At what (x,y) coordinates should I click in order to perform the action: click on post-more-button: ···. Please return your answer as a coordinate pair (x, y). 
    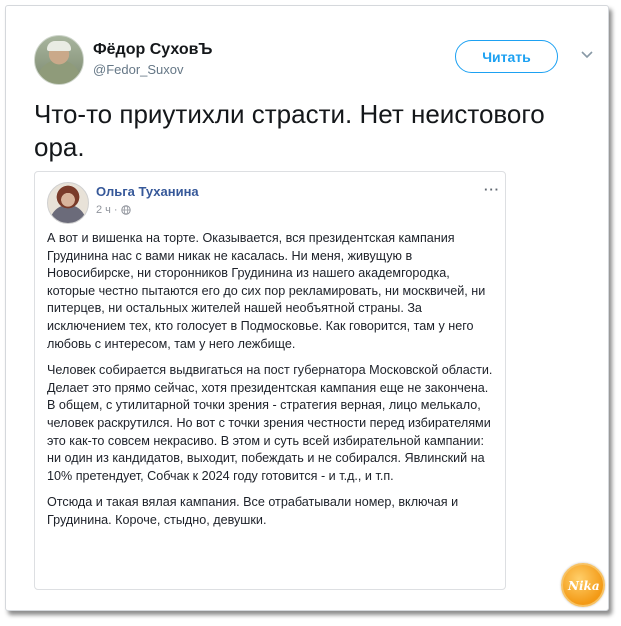
    Looking at the image, I should click on (492, 189).